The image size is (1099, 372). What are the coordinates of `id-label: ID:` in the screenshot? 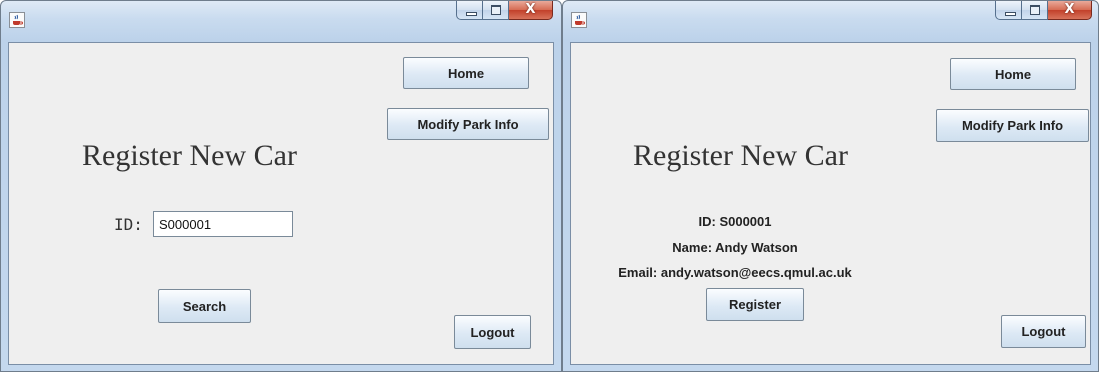 It's located at (128, 224).